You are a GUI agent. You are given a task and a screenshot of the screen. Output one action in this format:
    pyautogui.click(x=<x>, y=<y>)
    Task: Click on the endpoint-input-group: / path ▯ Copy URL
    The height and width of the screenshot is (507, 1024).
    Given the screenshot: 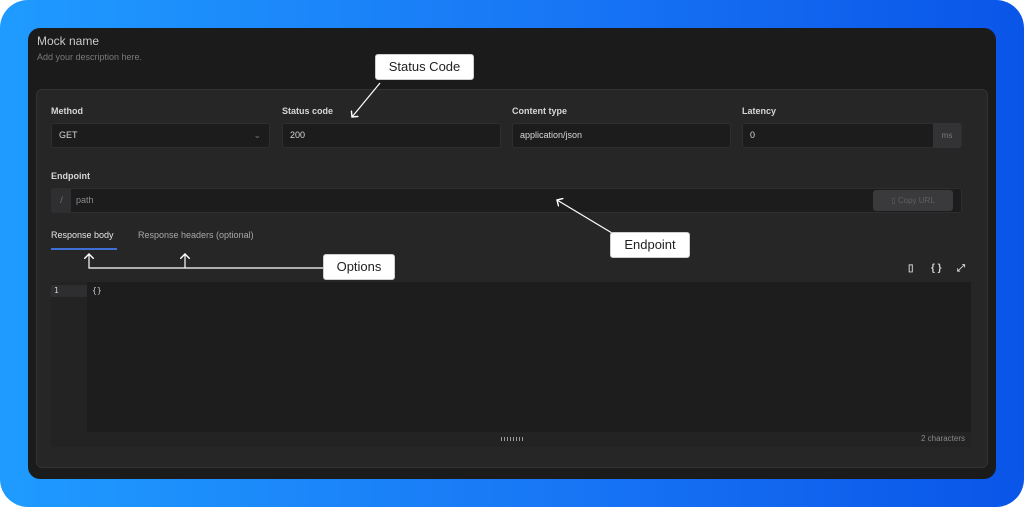 What is the action you would take?
    pyautogui.click(x=506, y=200)
    